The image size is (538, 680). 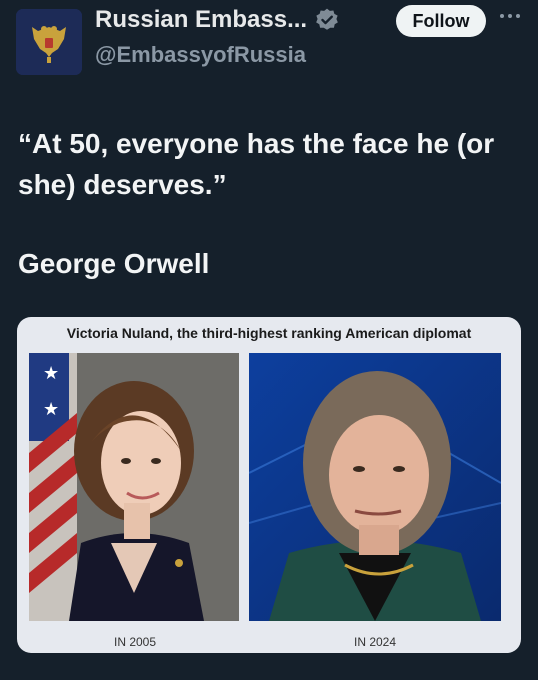 I want to click on avatar, so click(x=49, y=42).